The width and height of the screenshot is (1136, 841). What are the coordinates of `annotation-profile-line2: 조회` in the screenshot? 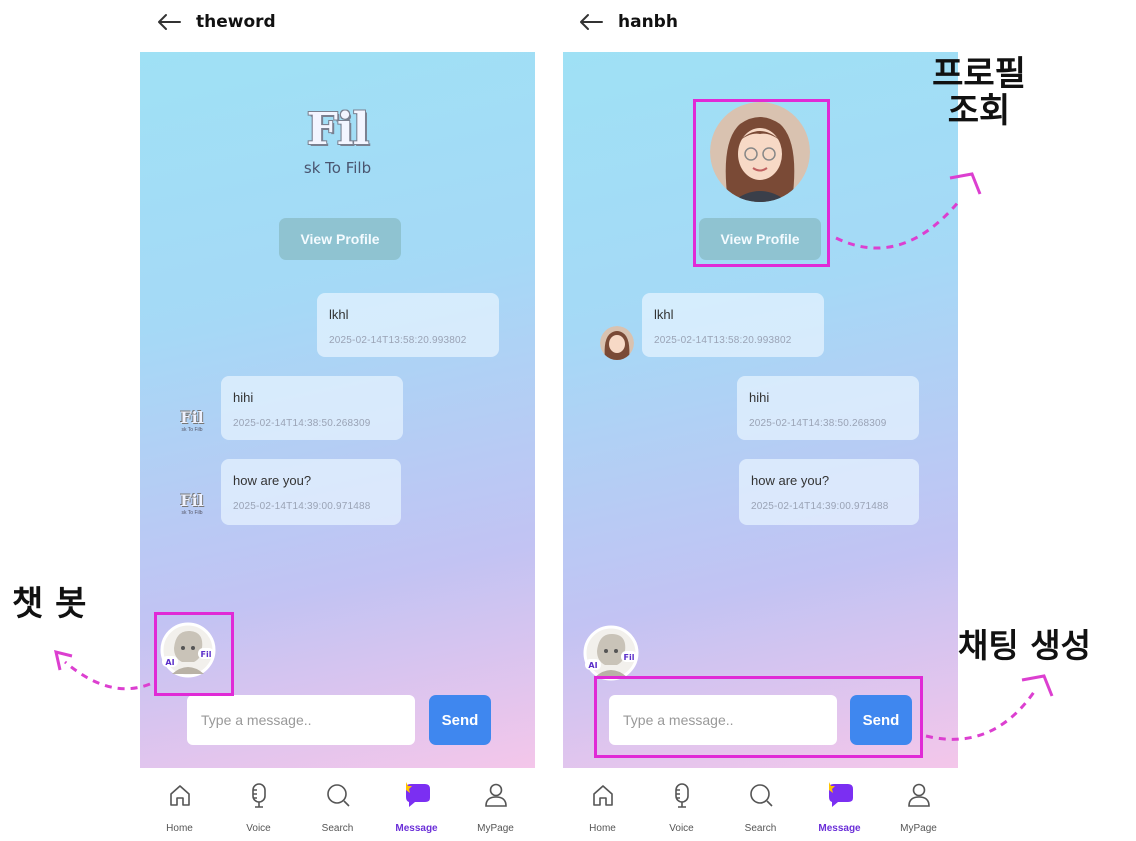 It's located at (979, 111).